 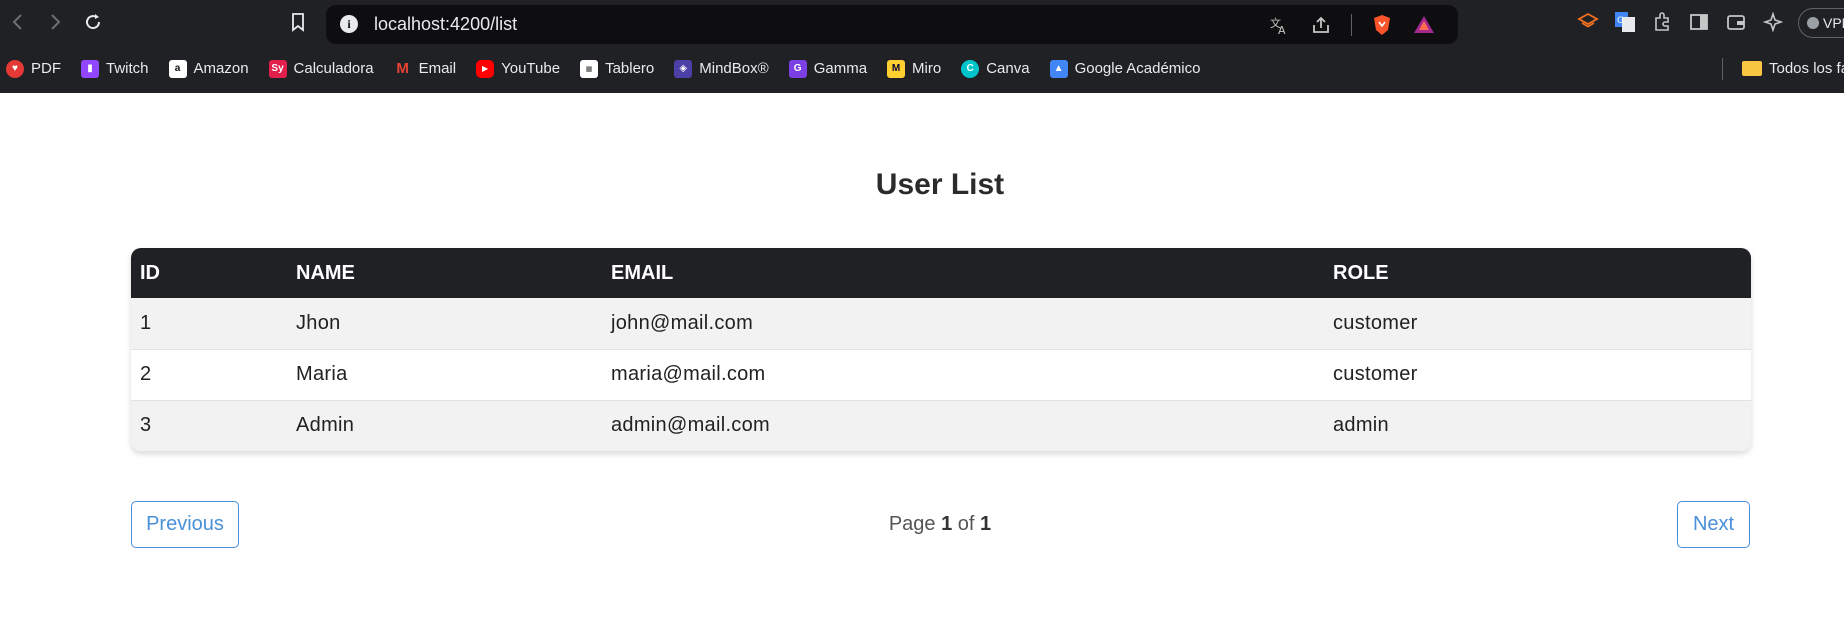 What do you see at coordinates (688, 374) in the screenshot?
I see `cell-email: maria@mail.com` at bounding box center [688, 374].